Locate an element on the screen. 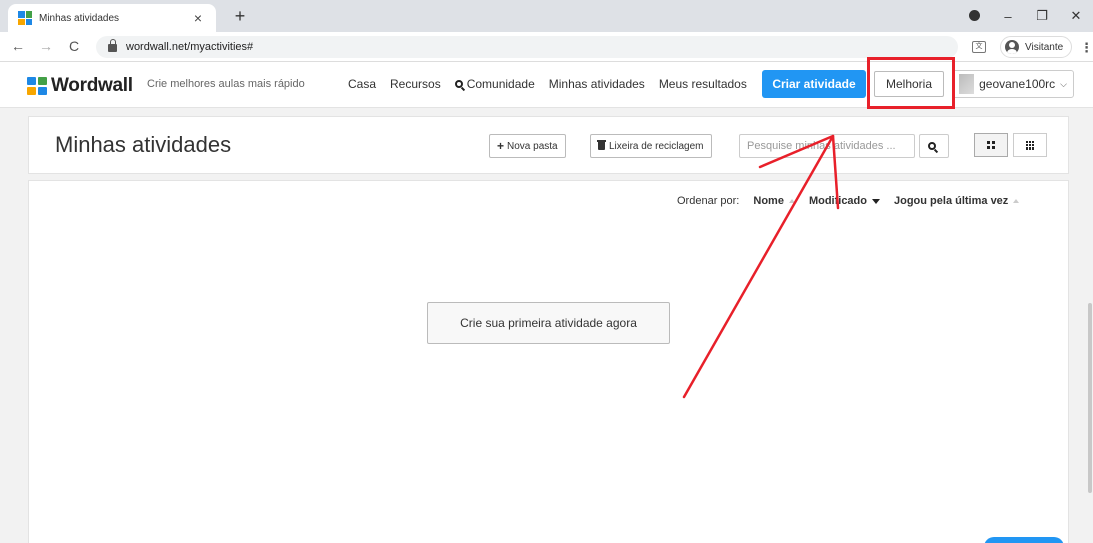 This screenshot has width=1093, height=543. restore-button: ❐ is located at coordinates (1042, 16).